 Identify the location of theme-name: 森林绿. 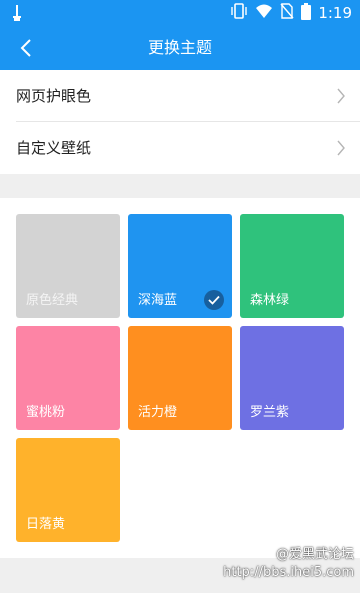
(270, 300).